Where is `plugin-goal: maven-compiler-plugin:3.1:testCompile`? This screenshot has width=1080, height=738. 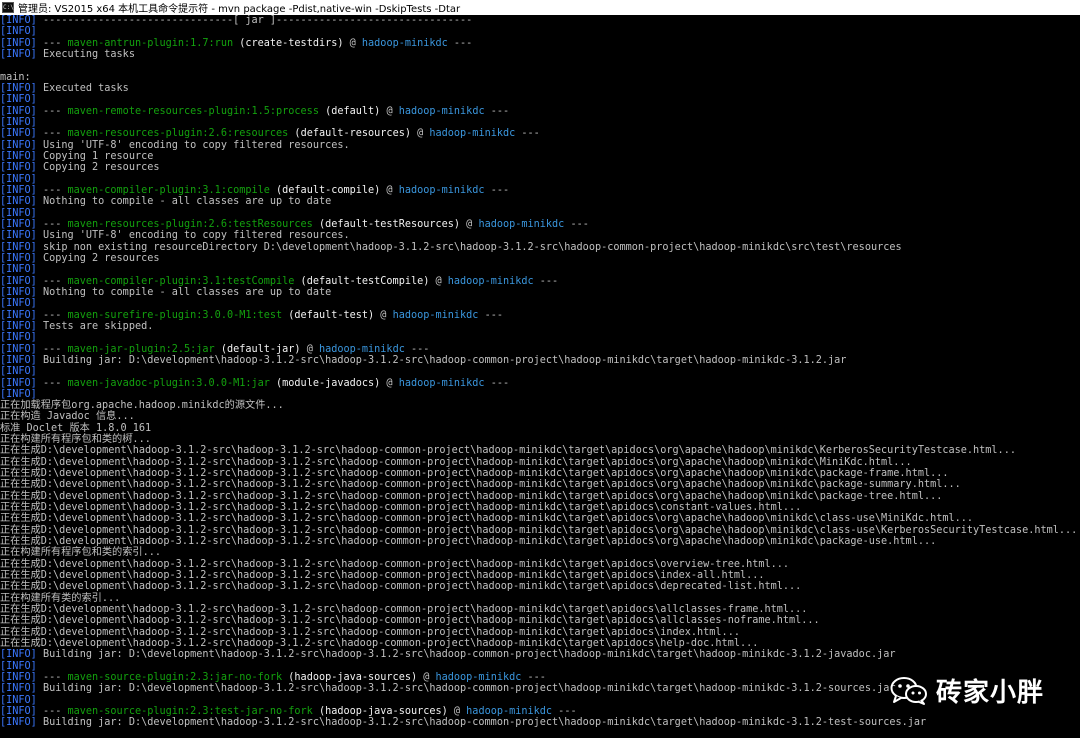
plugin-goal: maven-compiler-plugin:3.1:testCompile is located at coordinates (181, 281).